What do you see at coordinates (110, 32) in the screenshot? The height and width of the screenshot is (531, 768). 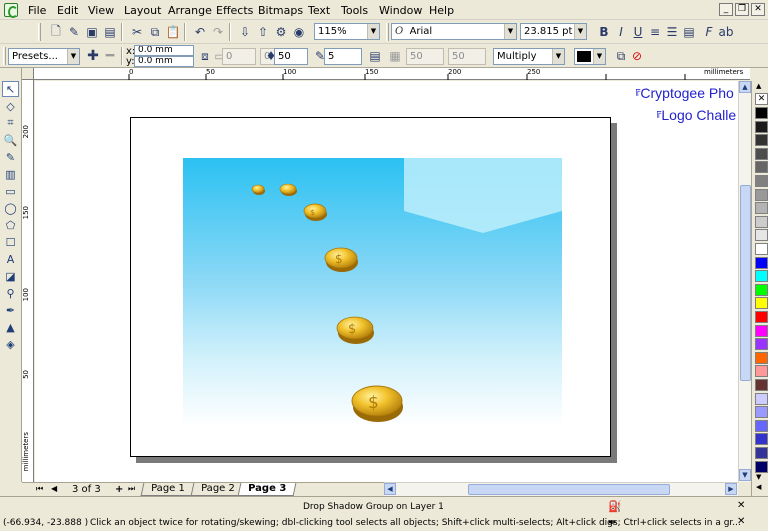 I see `print-icon: ▤` at bounding box center [110, 32].